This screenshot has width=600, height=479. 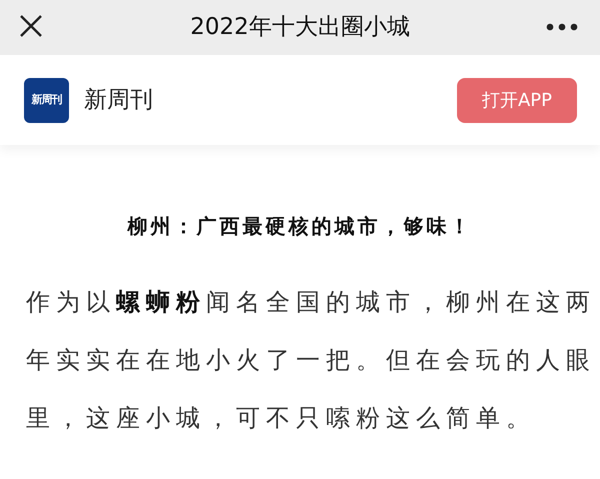 I want to click on more-icon, so click(x=562, y=26).